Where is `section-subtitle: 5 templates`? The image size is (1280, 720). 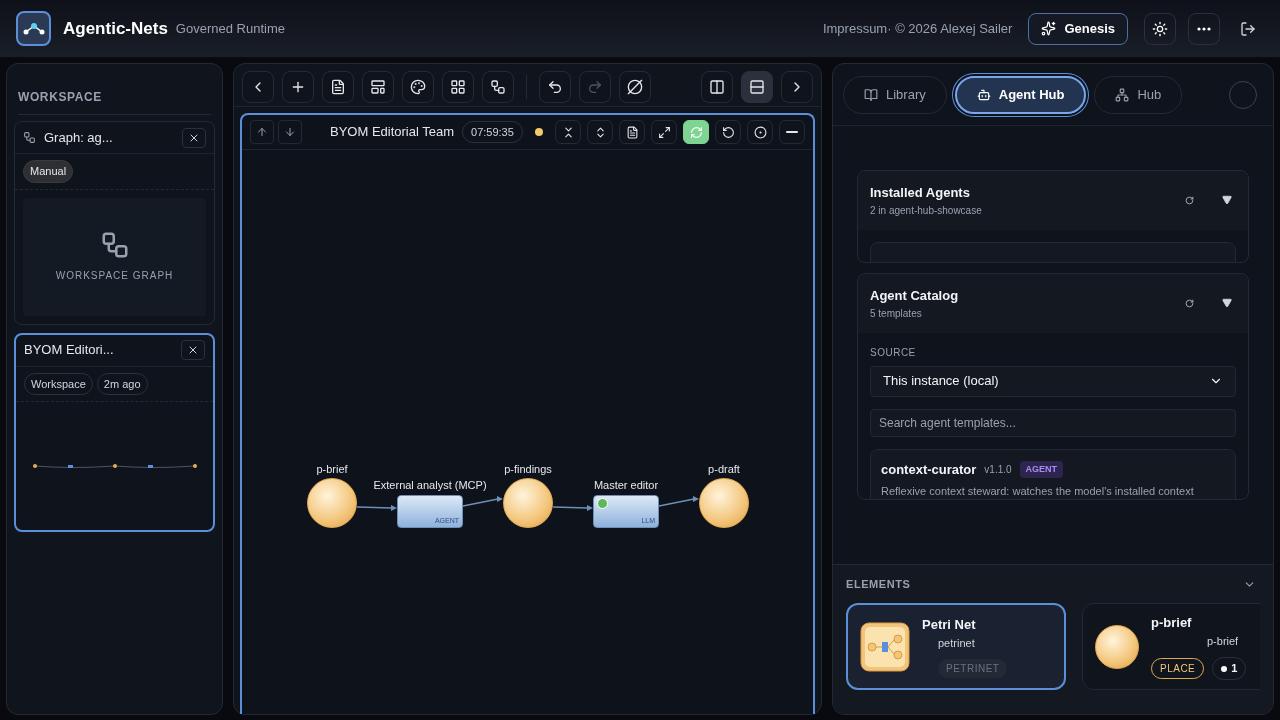 section-subtitle: 5 templates is located at coordinates (896, 313).